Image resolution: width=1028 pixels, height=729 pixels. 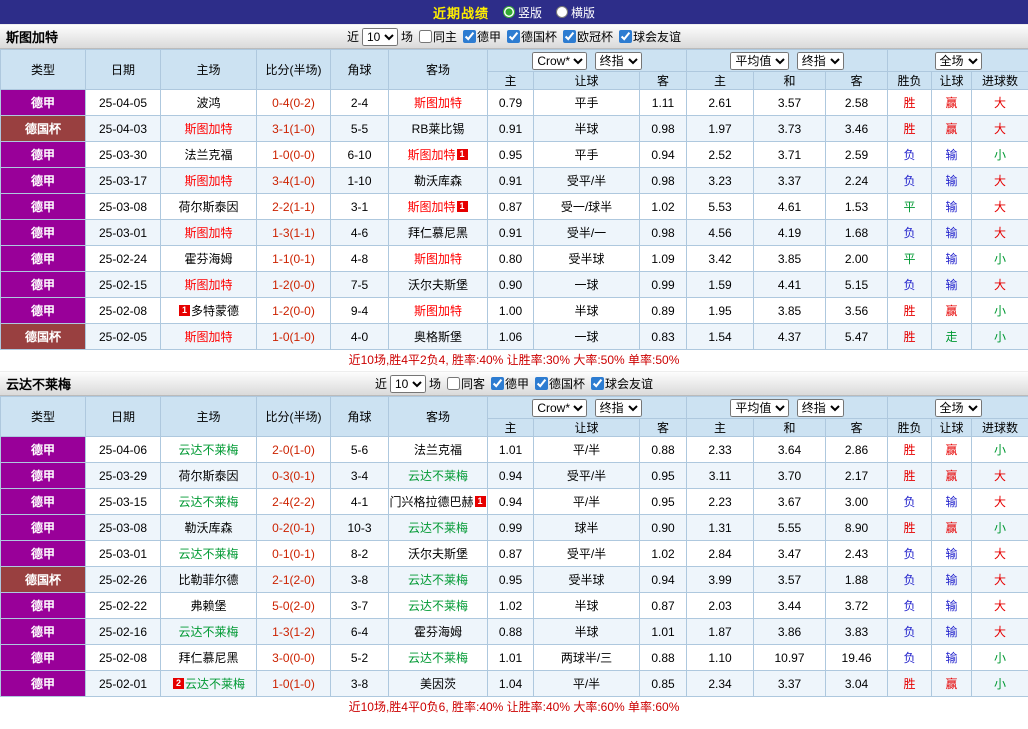 I want to click on home-team: 拜仁慕尼黑, so click(x=208, y=657).